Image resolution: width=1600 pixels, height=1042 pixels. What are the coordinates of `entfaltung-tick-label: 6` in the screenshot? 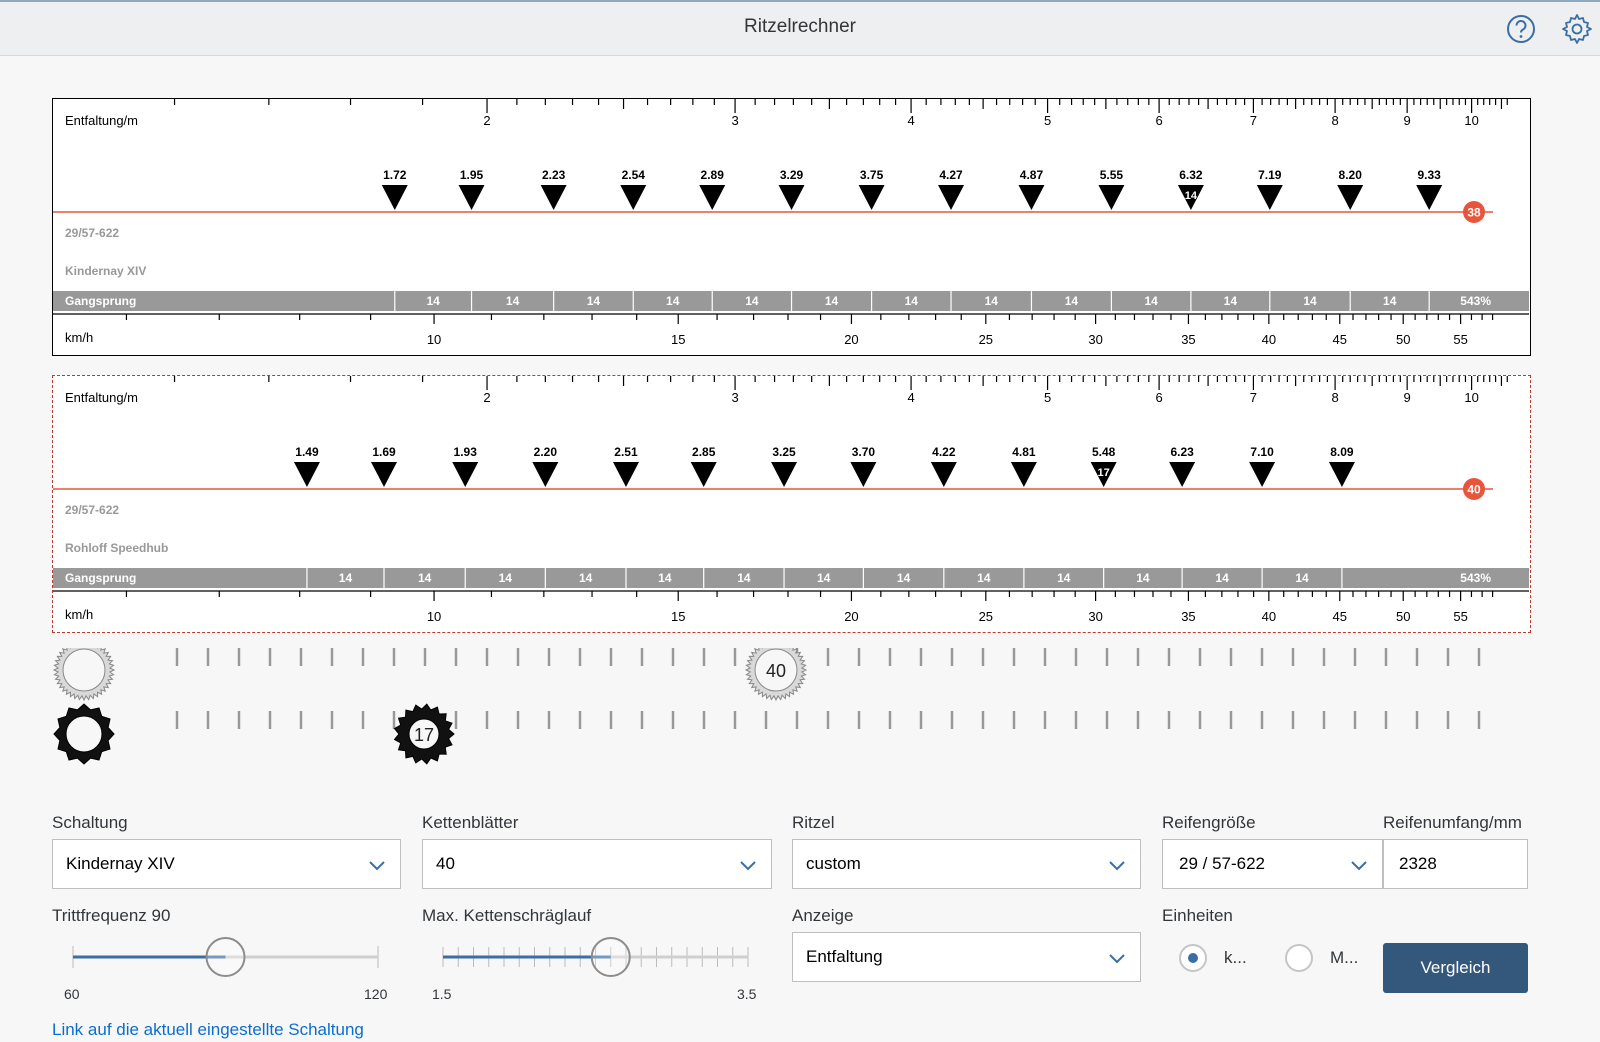 It's located at (1158, 397).